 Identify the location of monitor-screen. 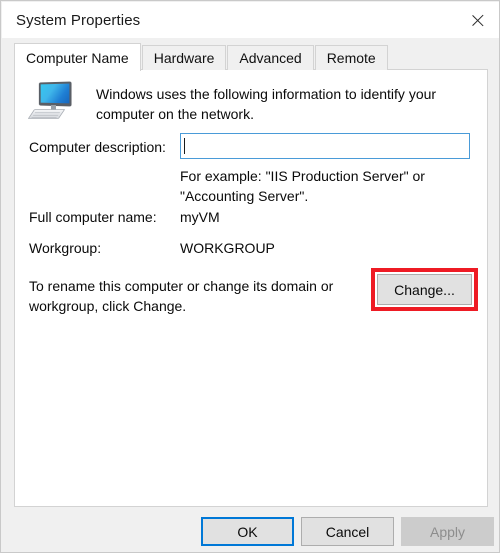
(55, 93).